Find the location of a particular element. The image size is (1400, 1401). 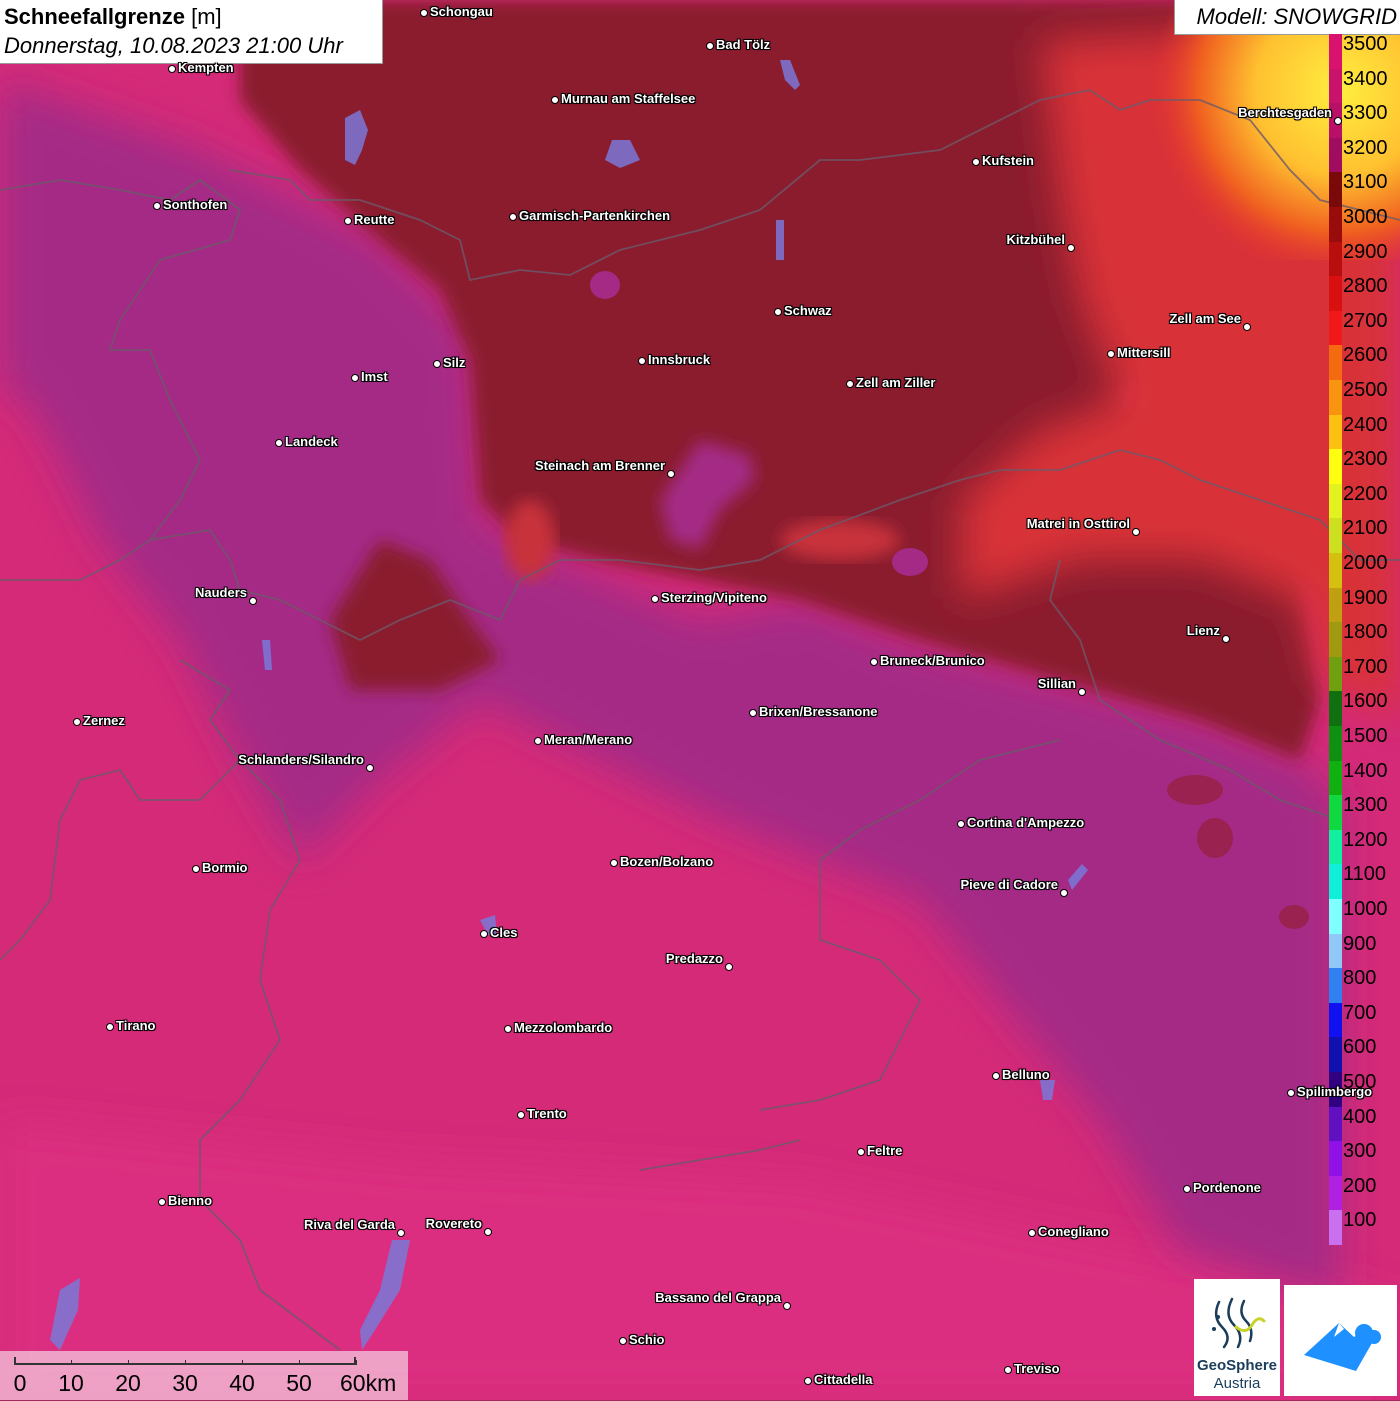

legend-label: 100 is located at coordinates (1360, 1220).